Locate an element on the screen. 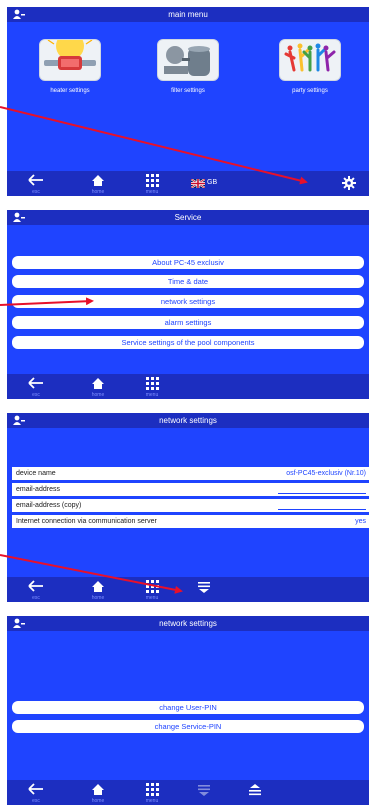 This screenshot has height=811, width=369. heater-icon is located at coordinates (70, 51).